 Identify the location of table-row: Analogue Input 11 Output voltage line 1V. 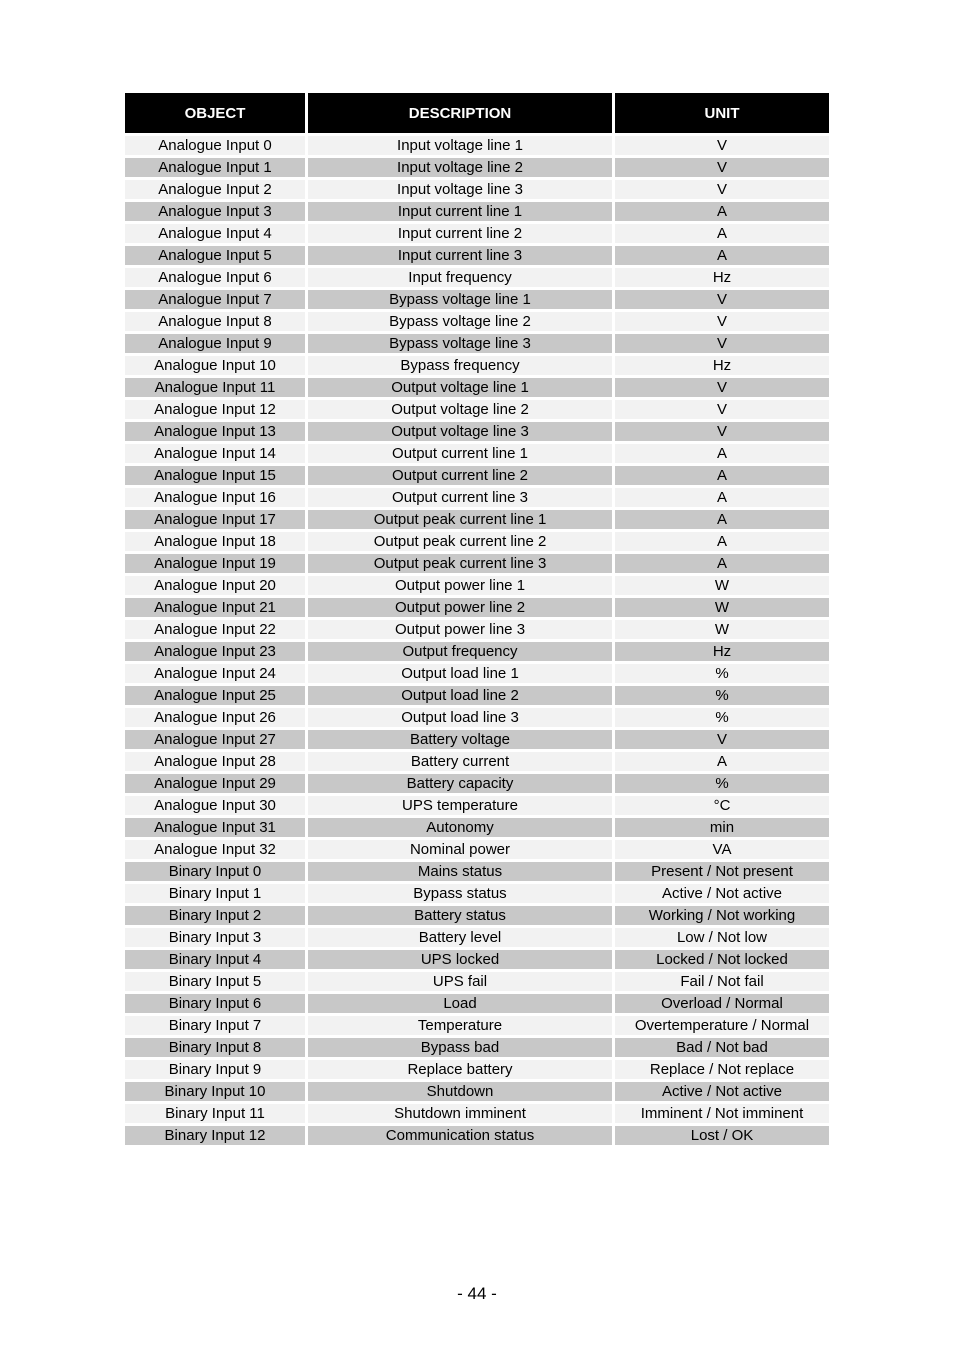
(477, 387).